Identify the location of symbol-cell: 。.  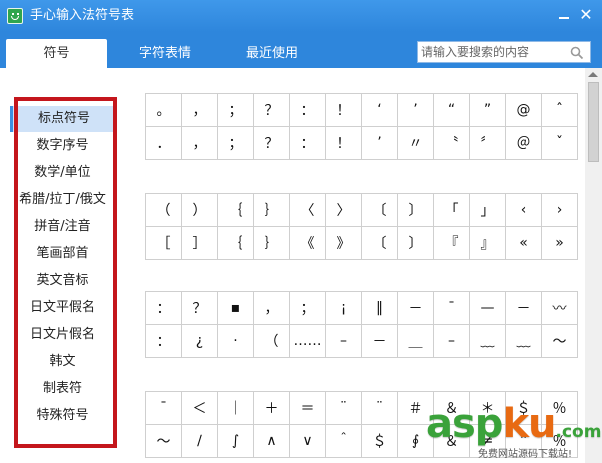
(163, 110).